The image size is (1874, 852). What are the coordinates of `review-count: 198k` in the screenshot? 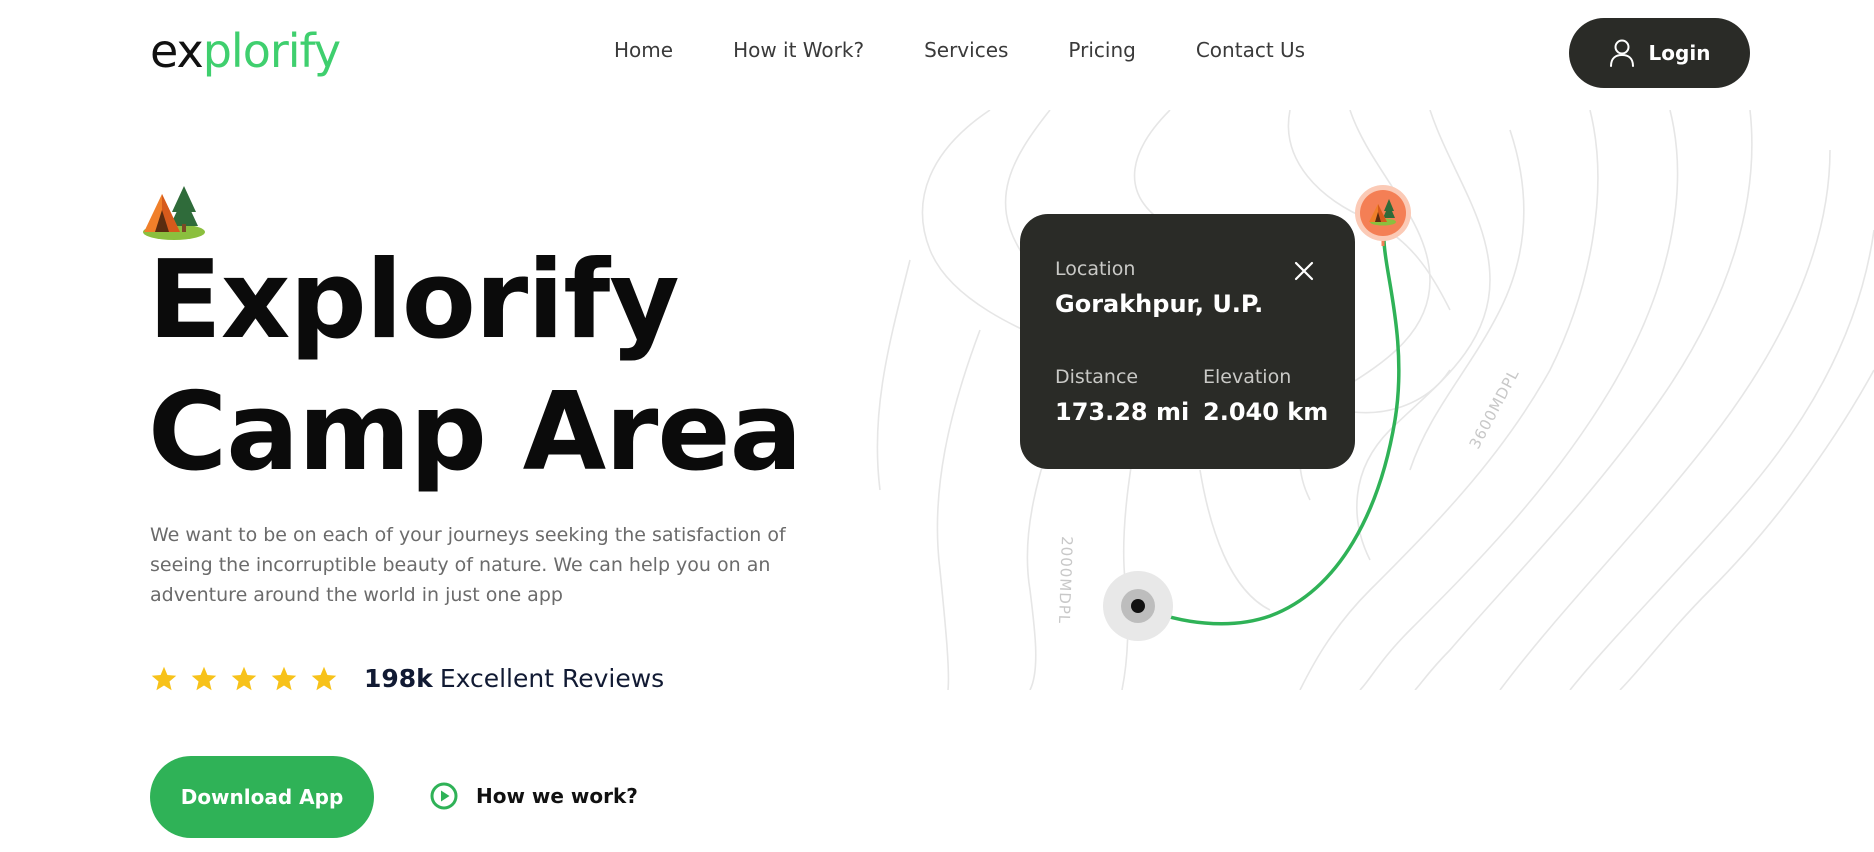 It's located at (398, 678).